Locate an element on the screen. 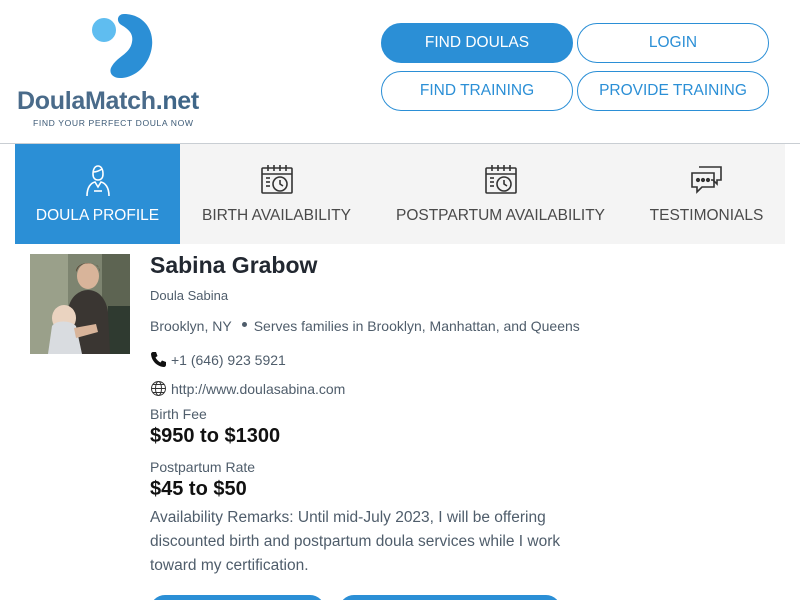 The image size is (800, 600). globe-icon is located at coordinates (158, 388).